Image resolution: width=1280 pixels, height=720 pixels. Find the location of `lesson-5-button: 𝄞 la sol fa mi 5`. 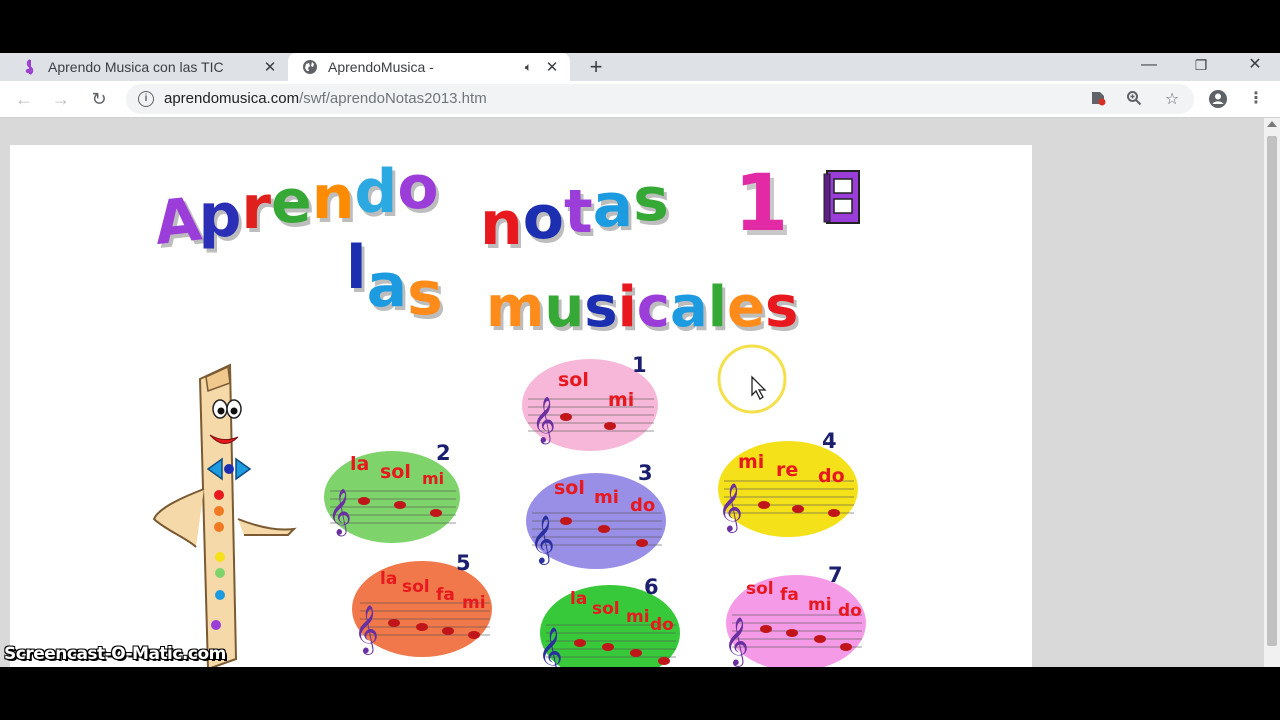

lesson-5-button: 𝄞 la sol fa mi 5 is located at coordinates (422, 608).